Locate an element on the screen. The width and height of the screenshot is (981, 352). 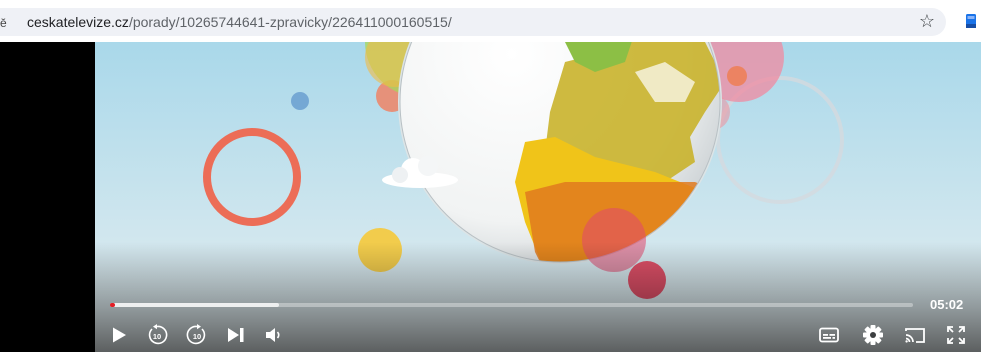
played-bar is located at coordinates (112, 305).